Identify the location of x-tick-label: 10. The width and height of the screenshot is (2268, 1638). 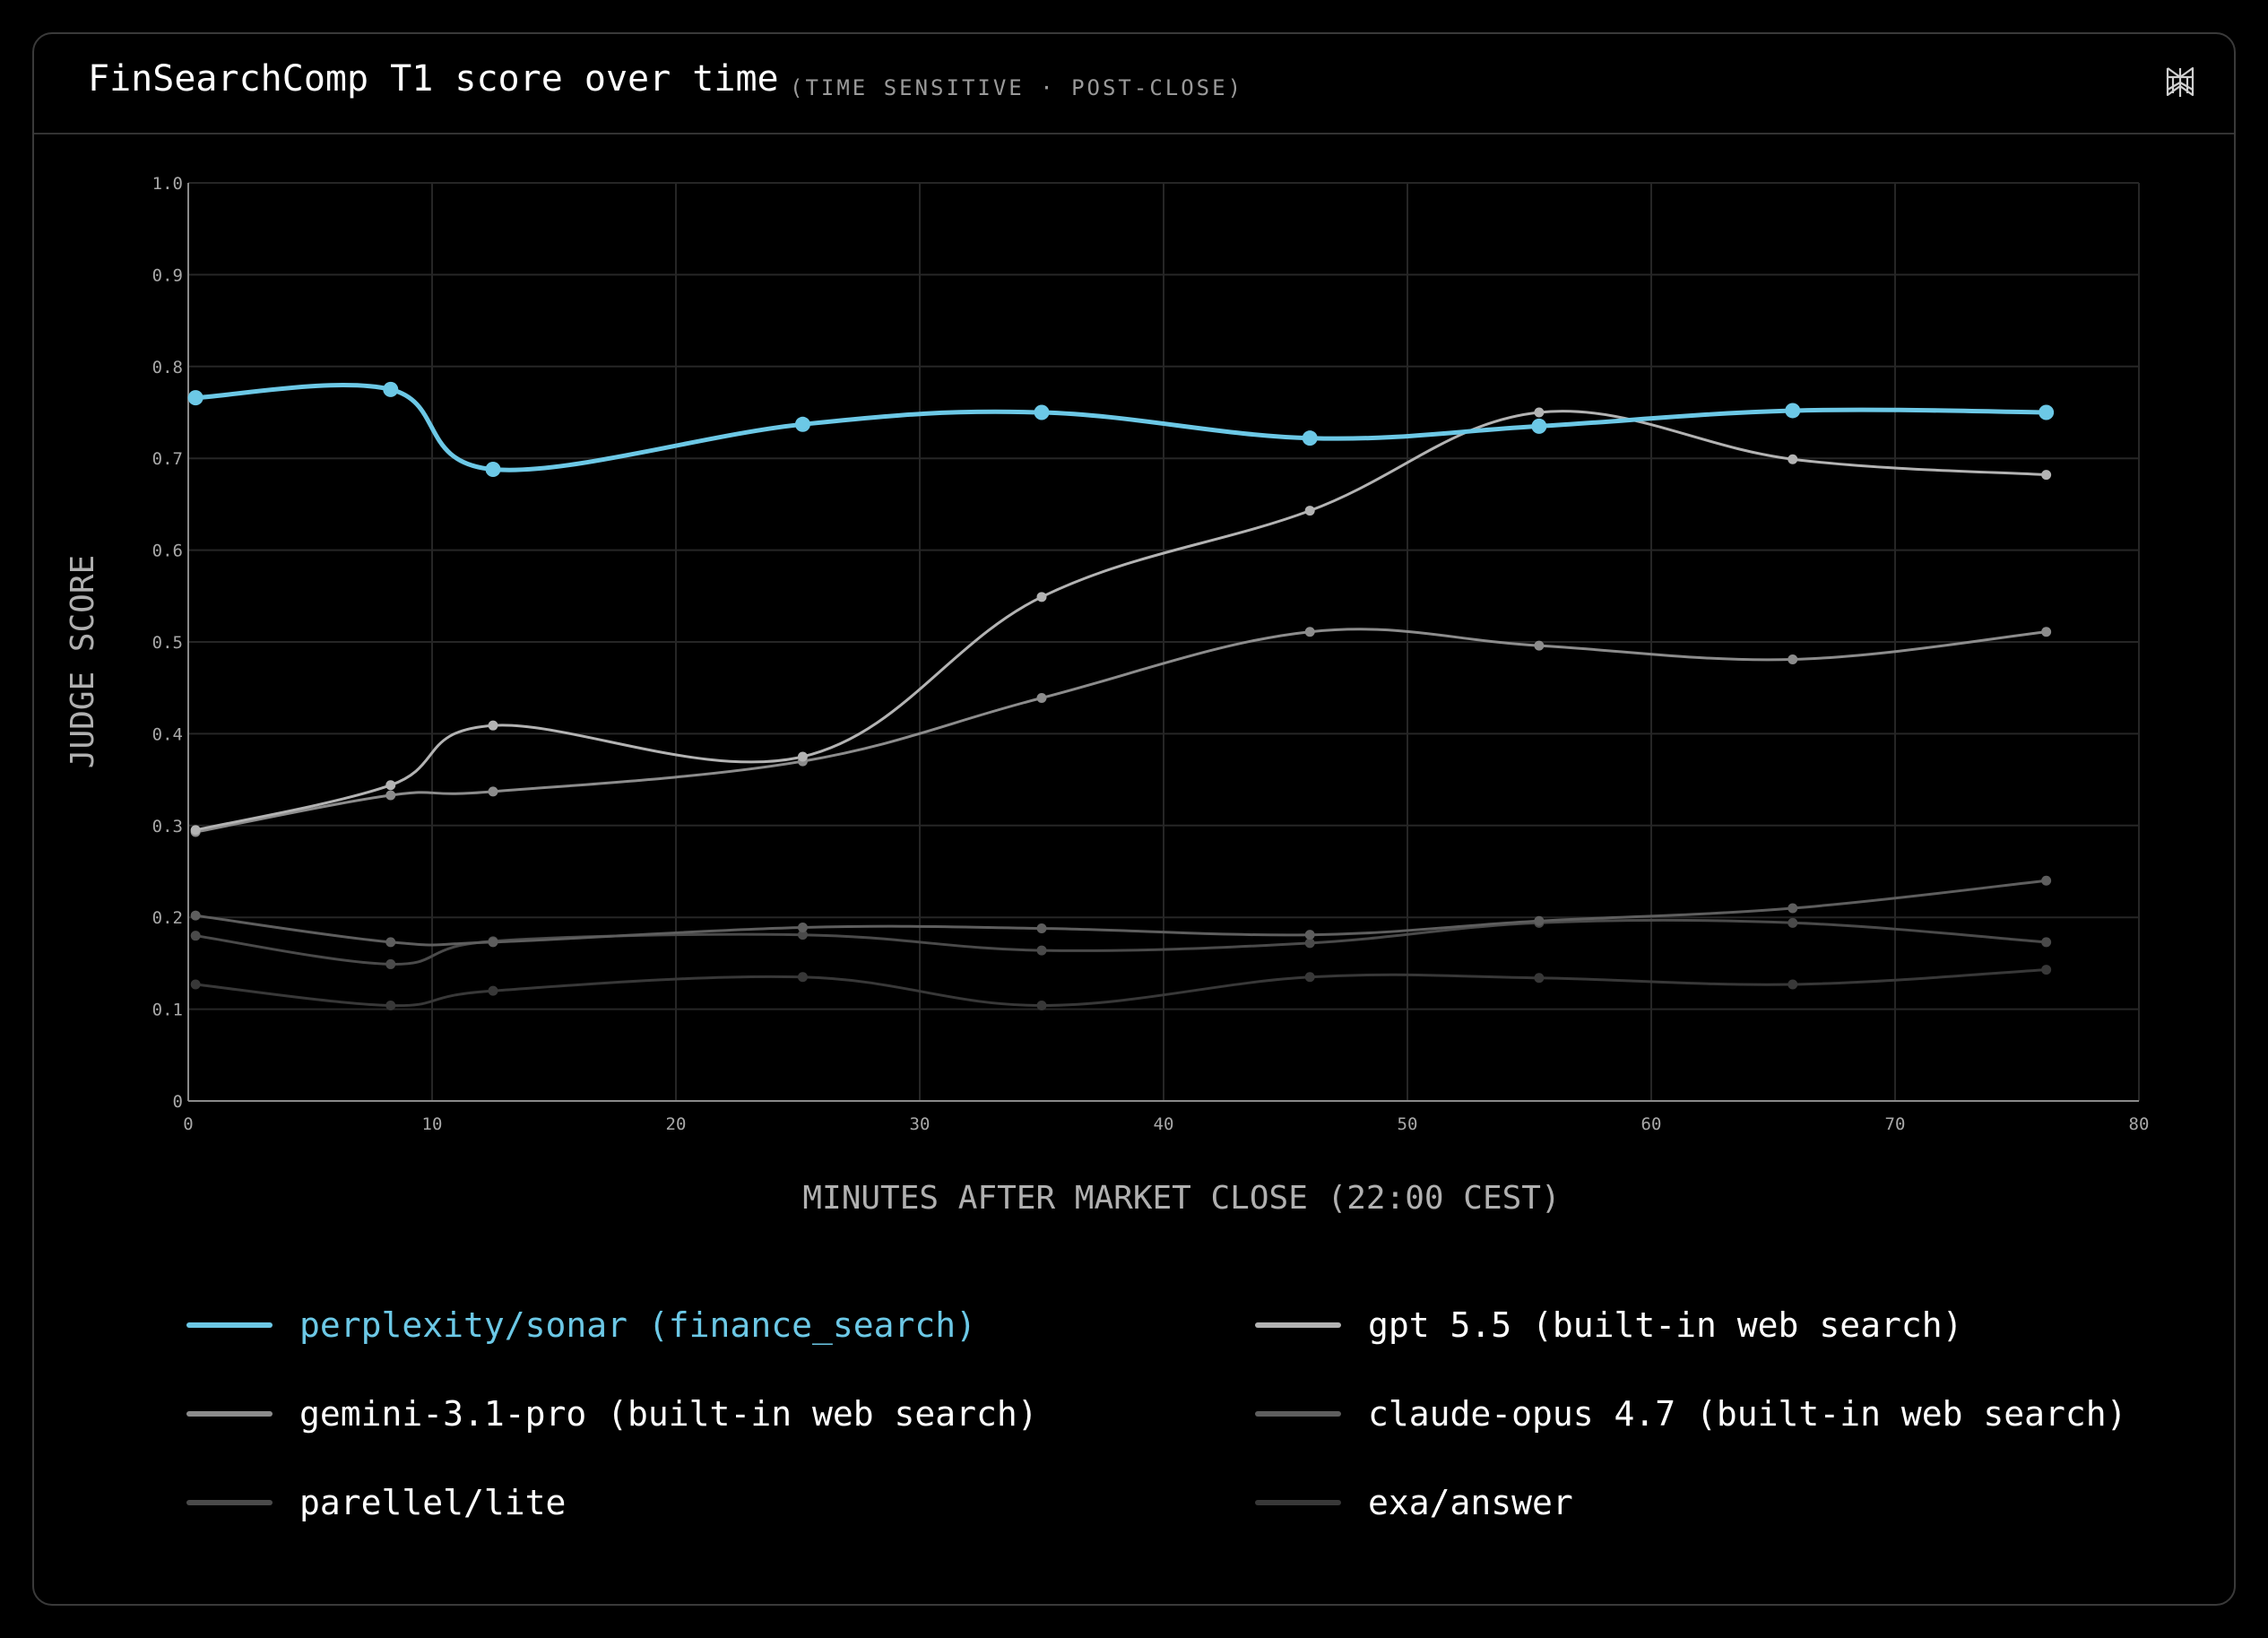
(432, 1124).